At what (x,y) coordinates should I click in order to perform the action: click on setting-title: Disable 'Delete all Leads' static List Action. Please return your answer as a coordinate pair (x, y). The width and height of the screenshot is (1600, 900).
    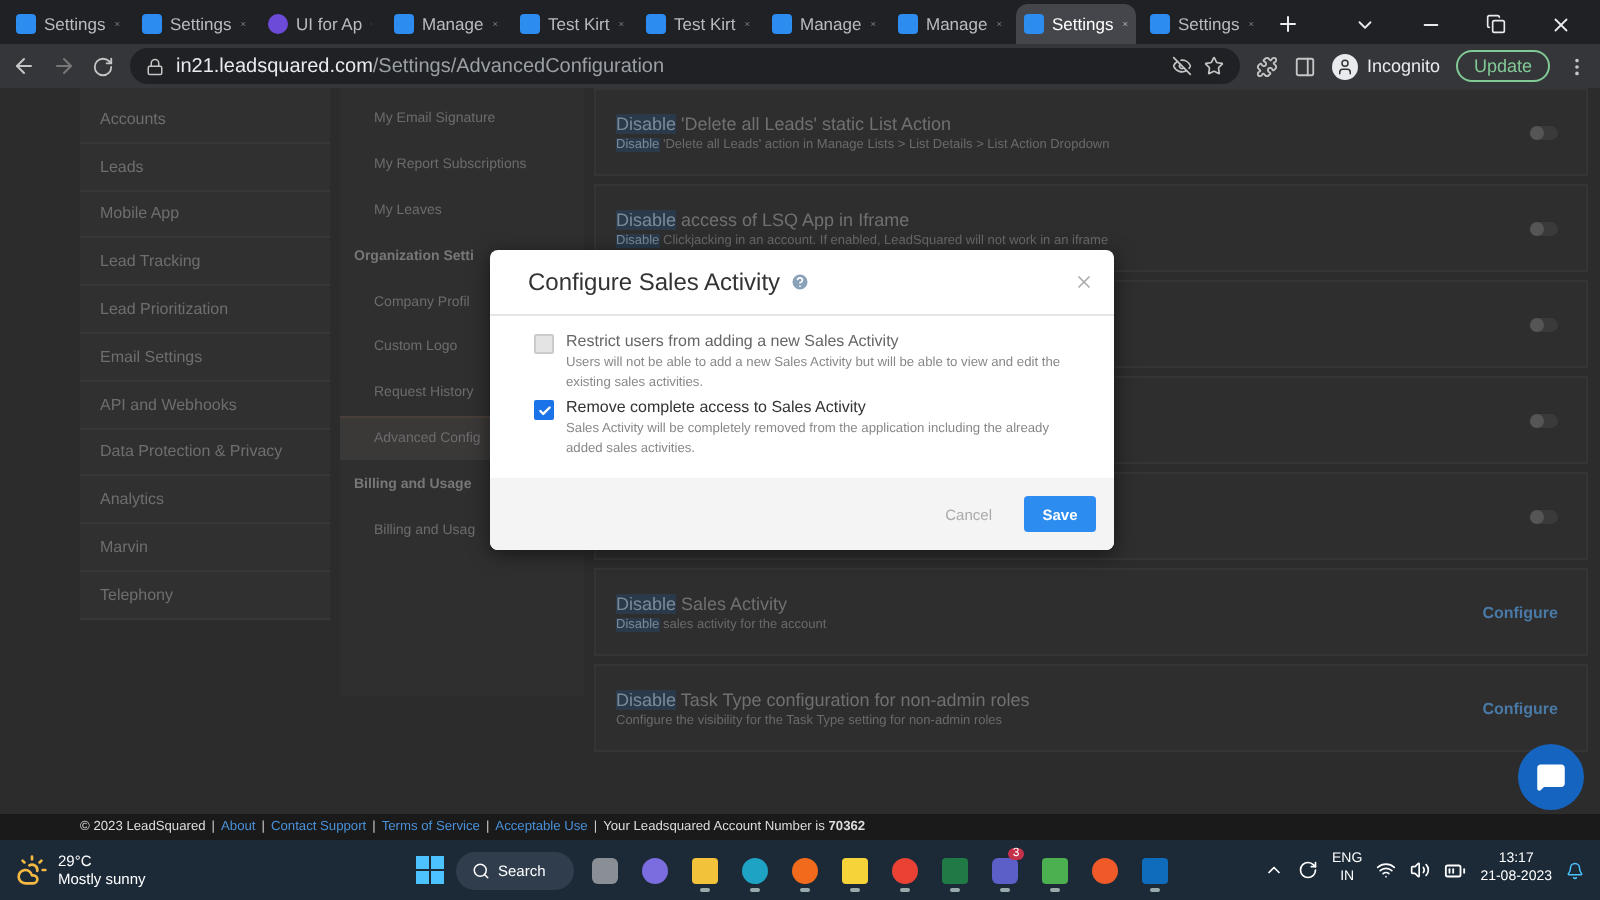
    Looking at the image, I should click on (785, 123).